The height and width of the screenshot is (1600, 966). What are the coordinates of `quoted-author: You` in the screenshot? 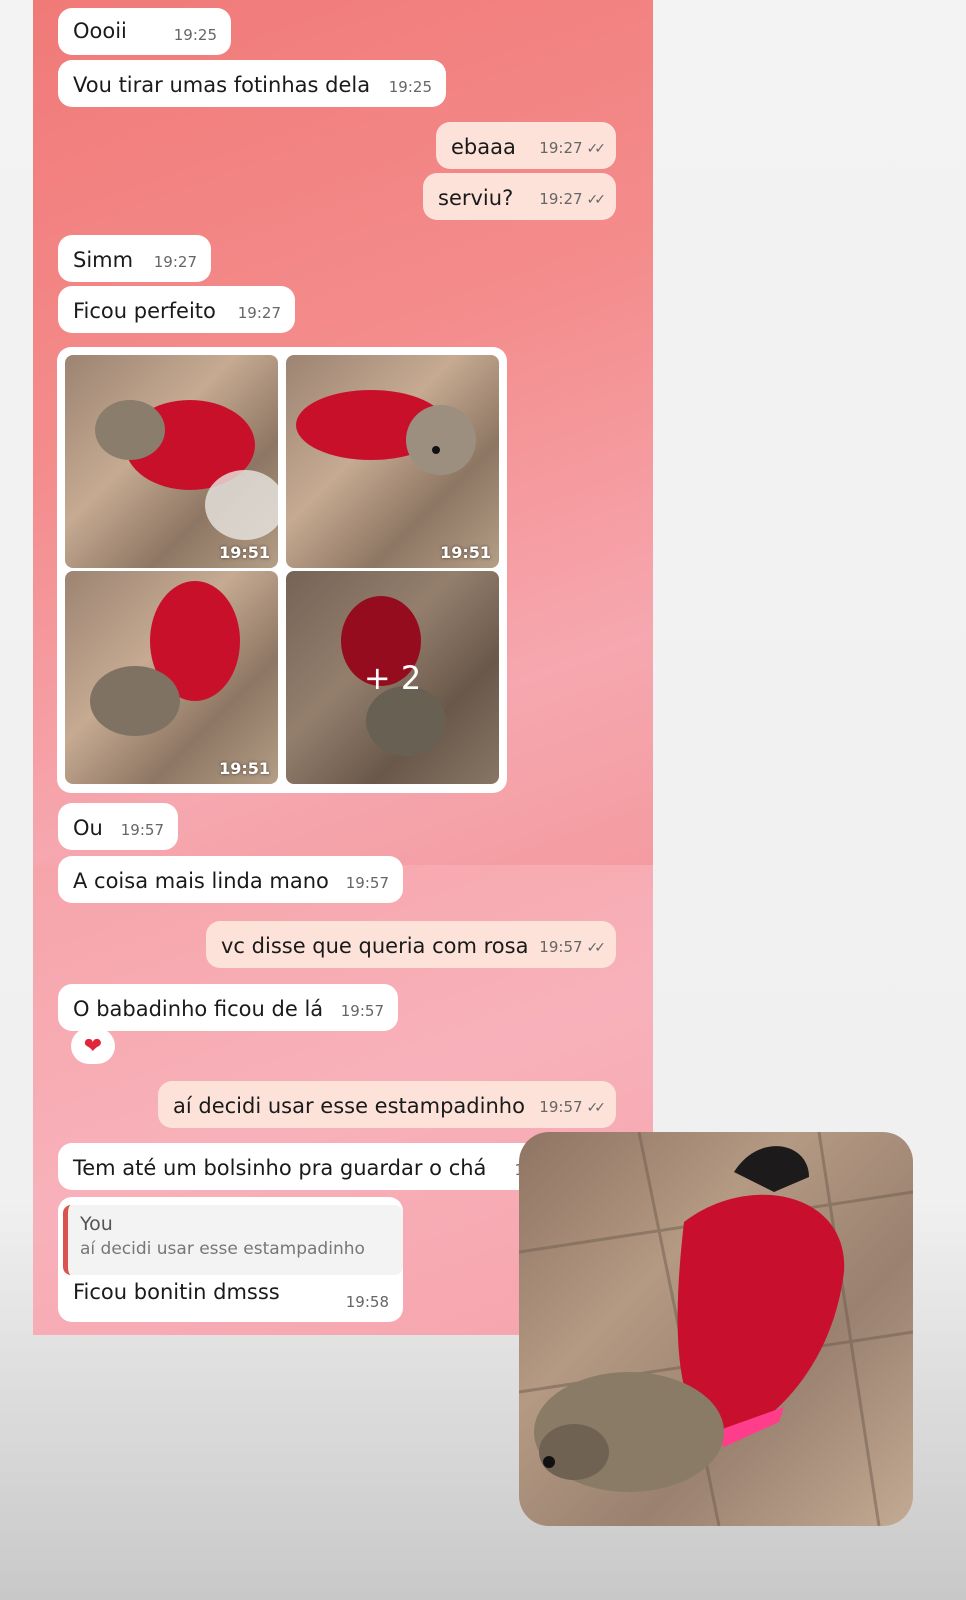 It's located at (96, 1224).